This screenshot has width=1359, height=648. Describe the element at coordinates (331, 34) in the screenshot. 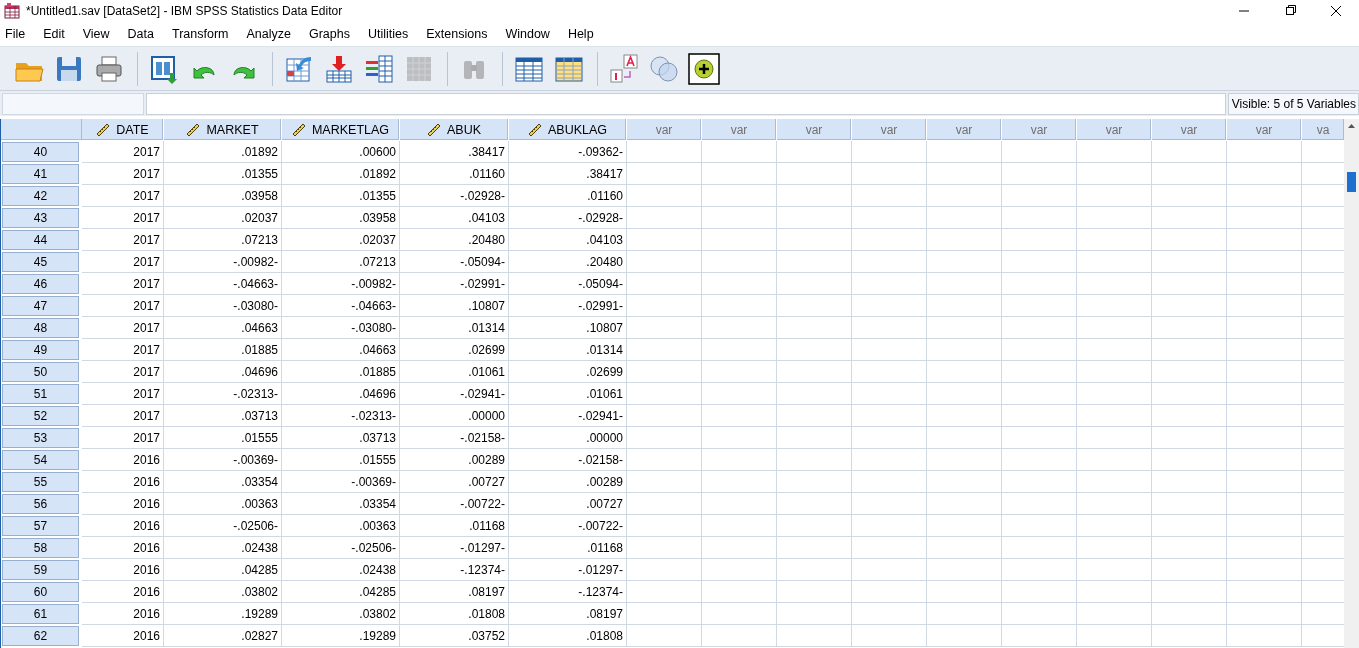

I see `menu-item: Graphs` at that location.